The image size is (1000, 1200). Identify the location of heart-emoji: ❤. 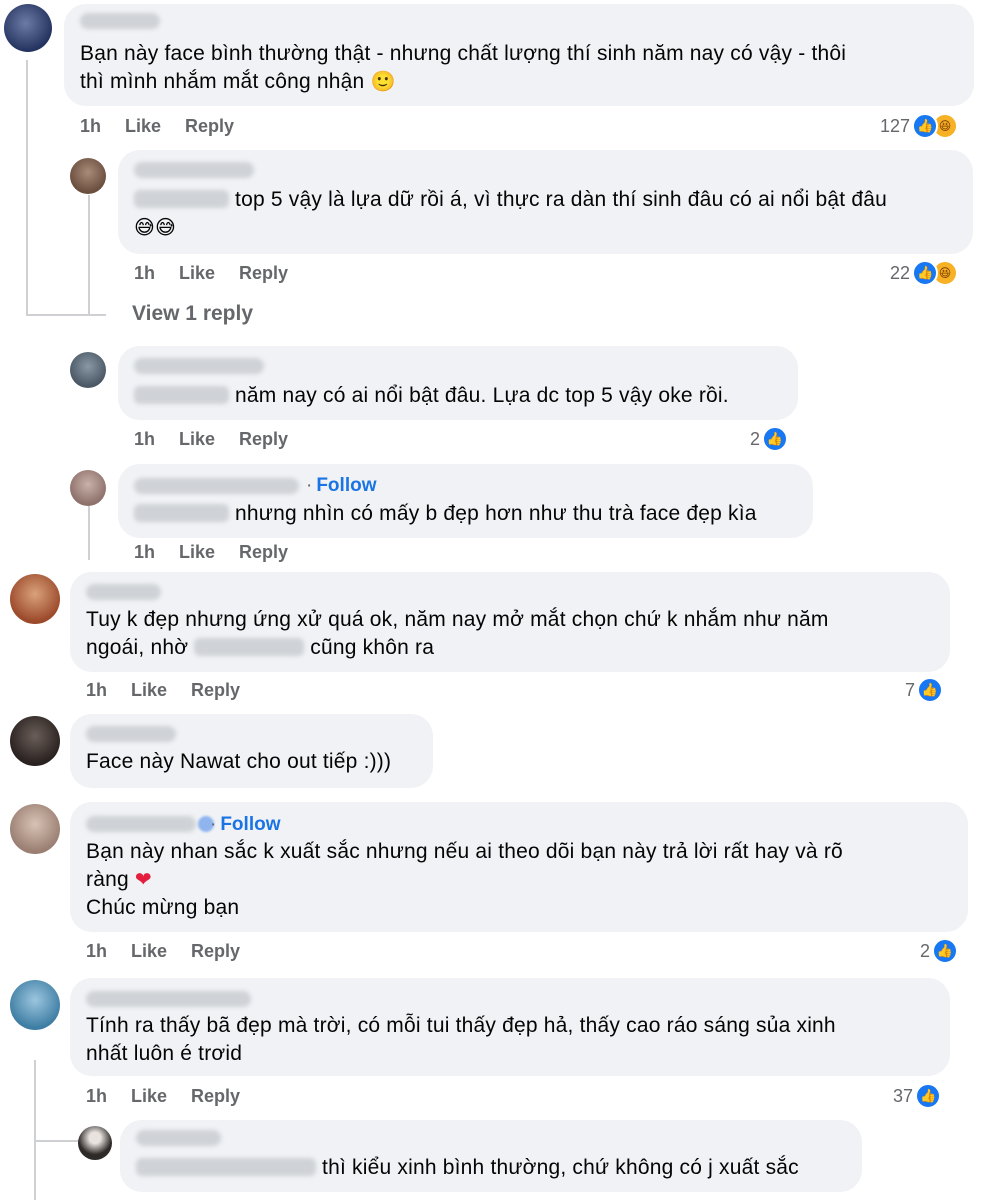
(143, 880).